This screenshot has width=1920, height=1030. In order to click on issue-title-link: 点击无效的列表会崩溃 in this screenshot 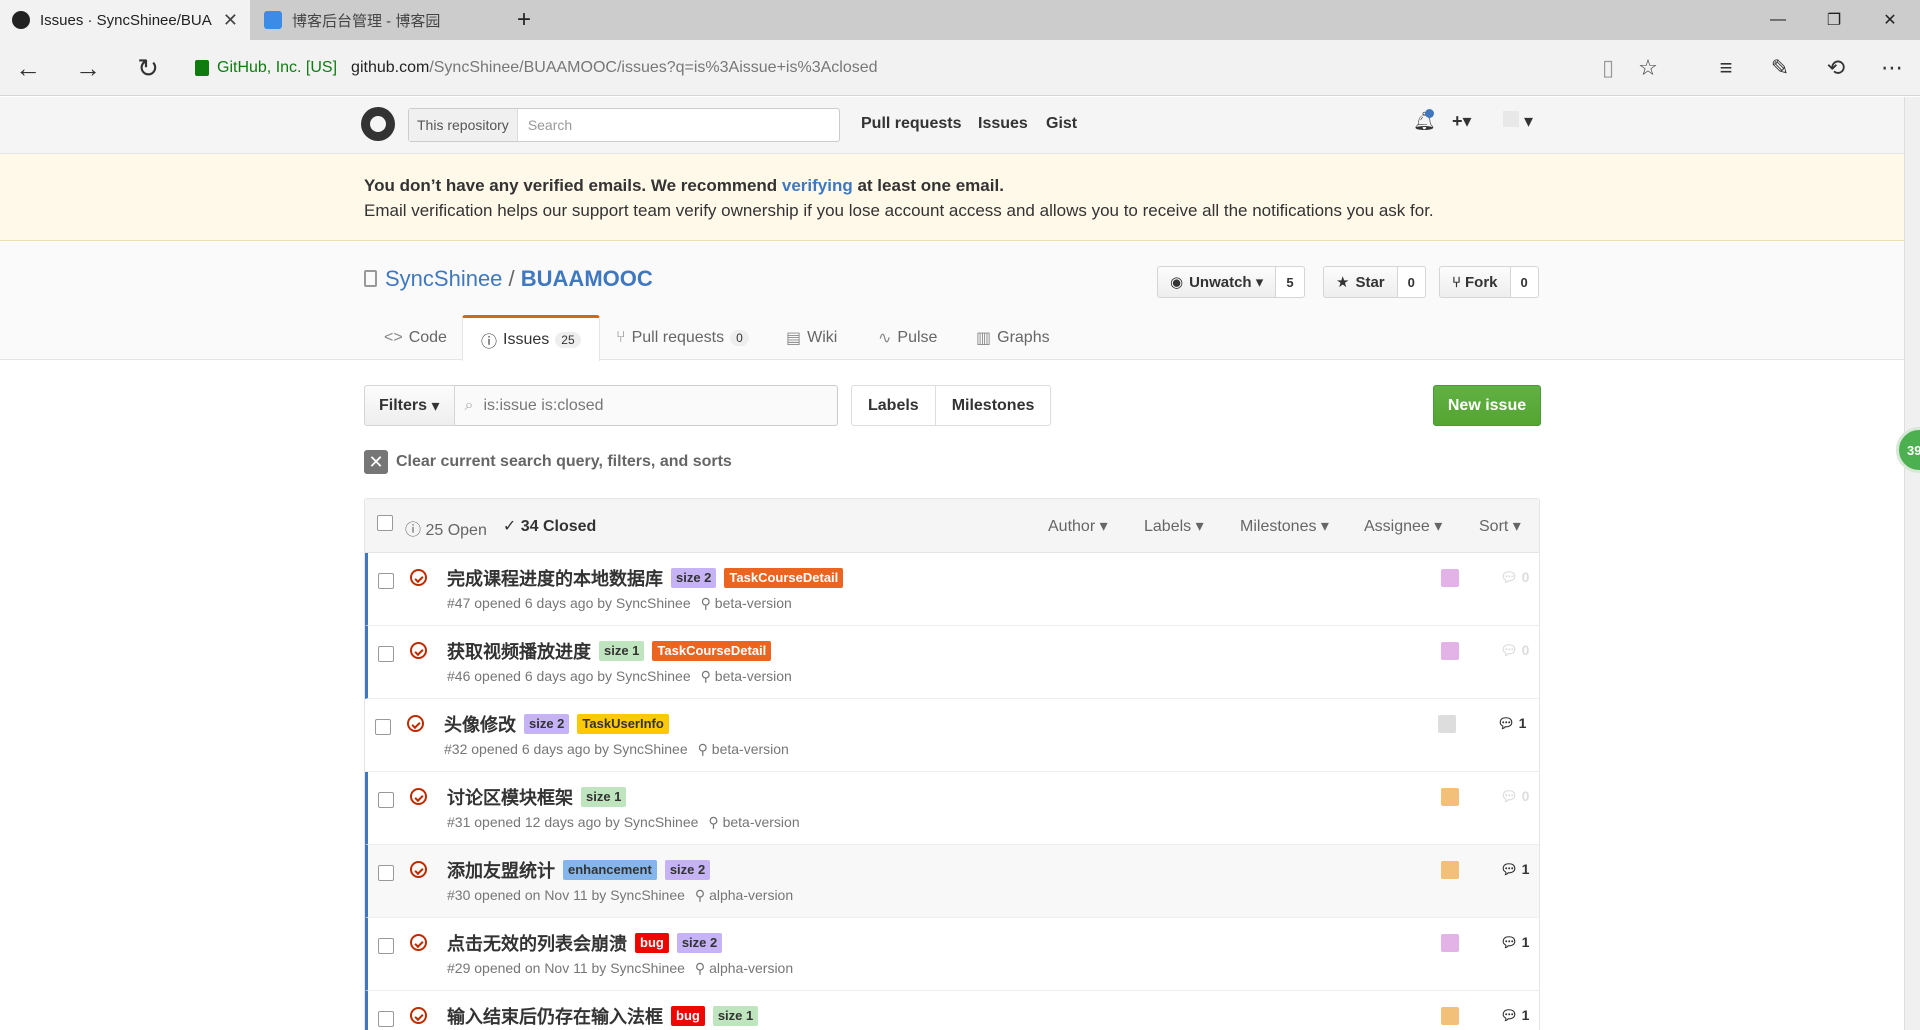, I will do `click(537, 943)`.